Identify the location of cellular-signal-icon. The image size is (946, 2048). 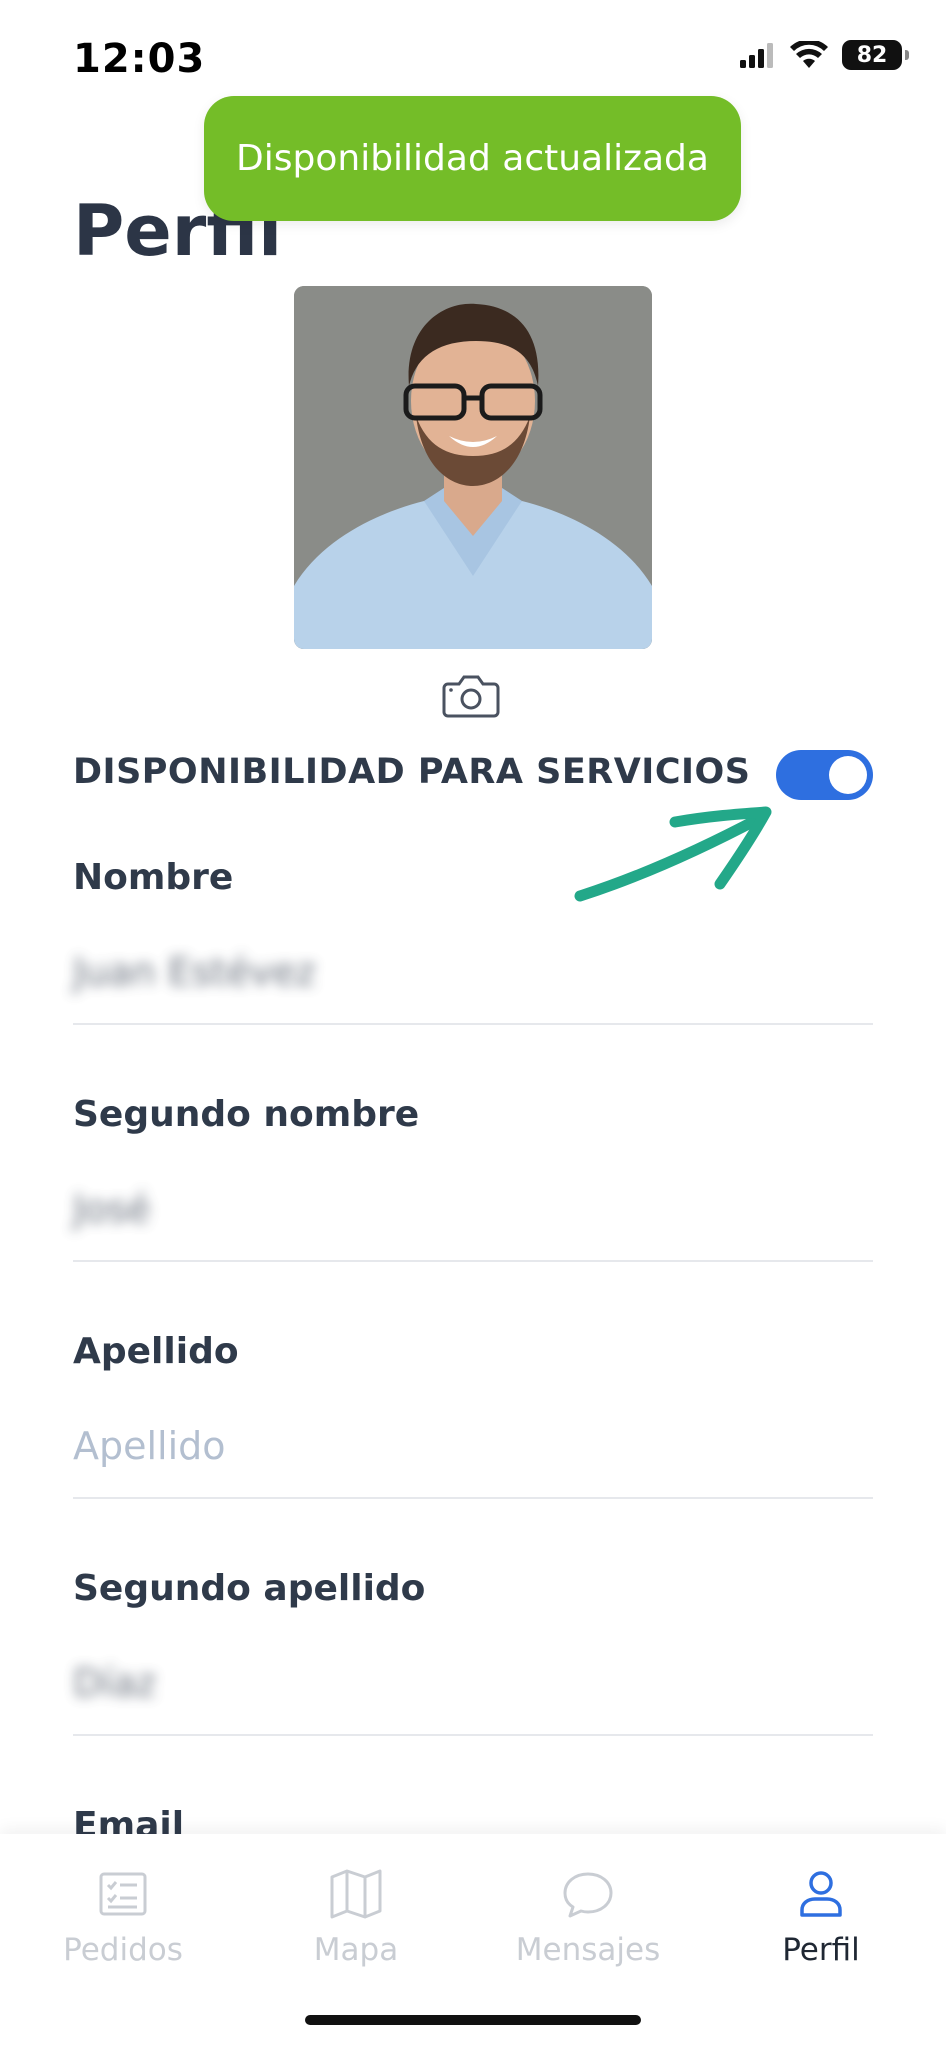
(756, 55).